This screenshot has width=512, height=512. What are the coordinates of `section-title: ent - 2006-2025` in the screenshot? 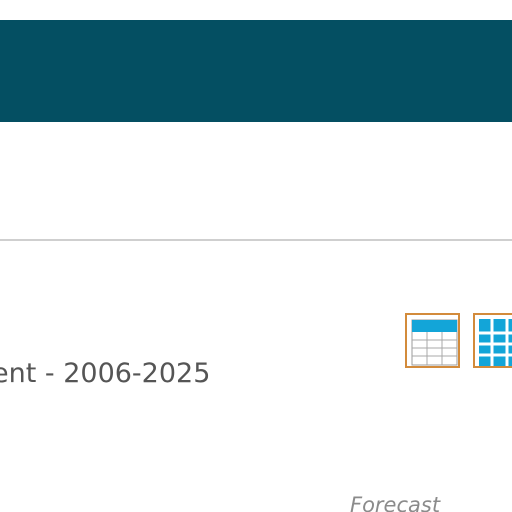 It's located at (109, 374).